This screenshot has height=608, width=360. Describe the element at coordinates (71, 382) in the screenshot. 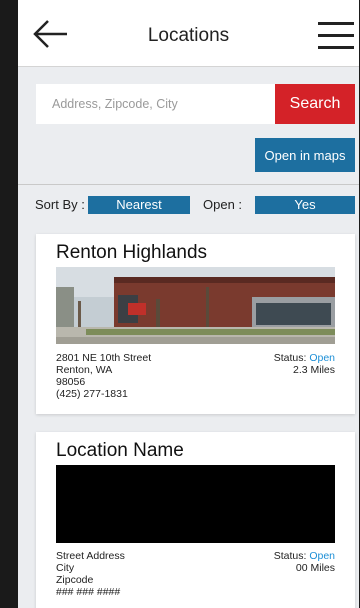

I see `address-zip: 98056` at that location.